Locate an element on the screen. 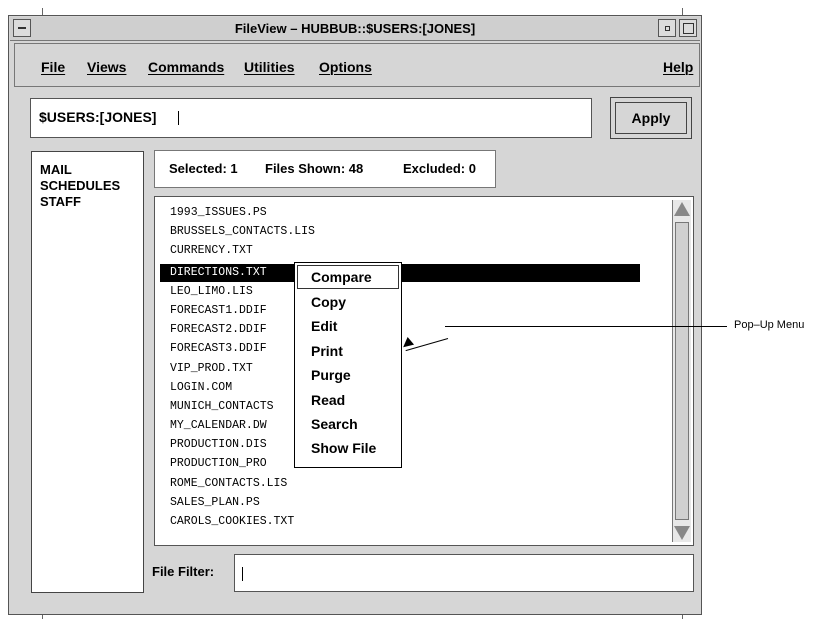 The width and height of the screenshot is (830, 619). maximize-icon is located at coordinates (688, 28).